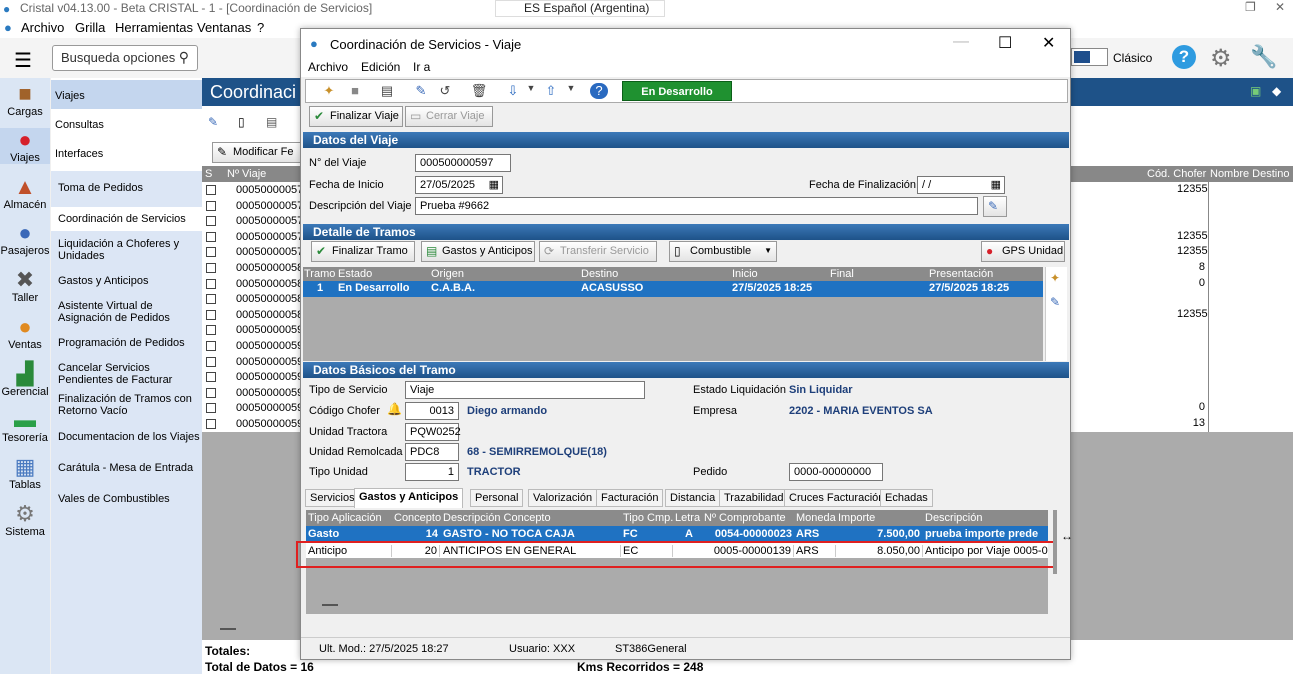  Describe the element at coordinates (525, 390) in the screenshot. I see `tipo-servicio-field: Viaje` at that location.